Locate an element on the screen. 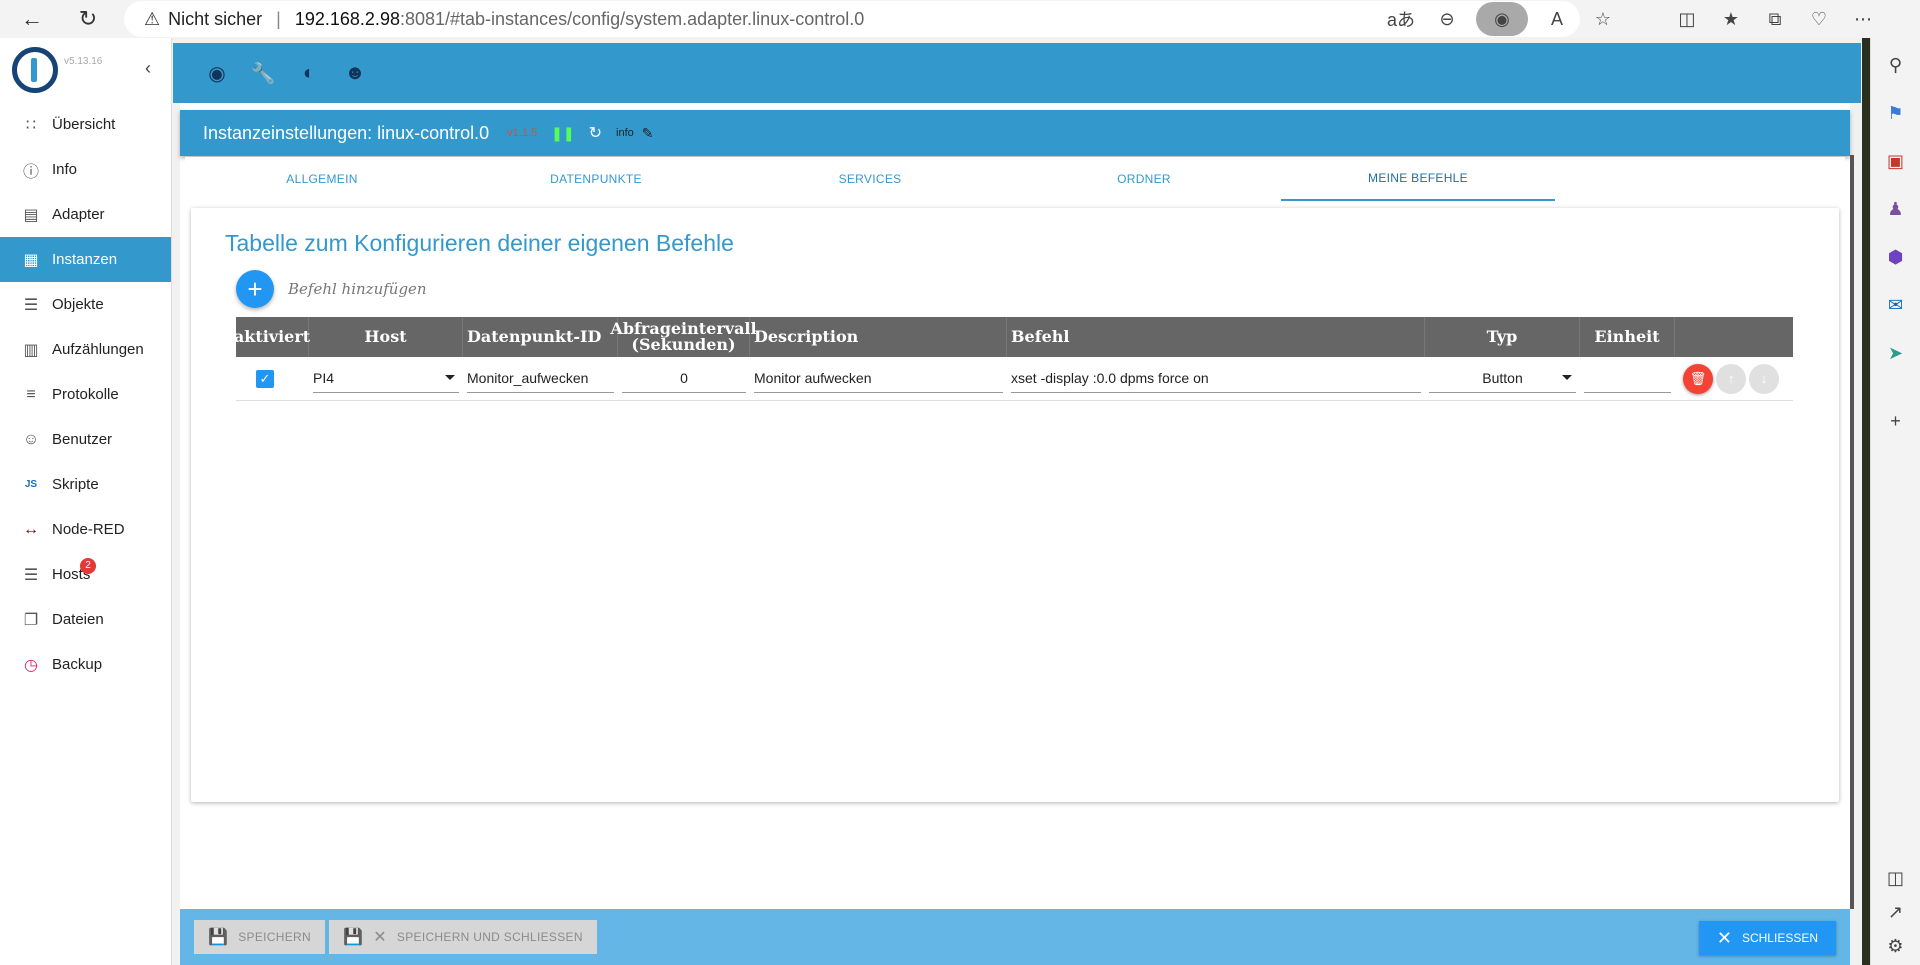 The width and height of the screenshot is (1920, 965). header-host: Host is located at coordinates (386, 337).